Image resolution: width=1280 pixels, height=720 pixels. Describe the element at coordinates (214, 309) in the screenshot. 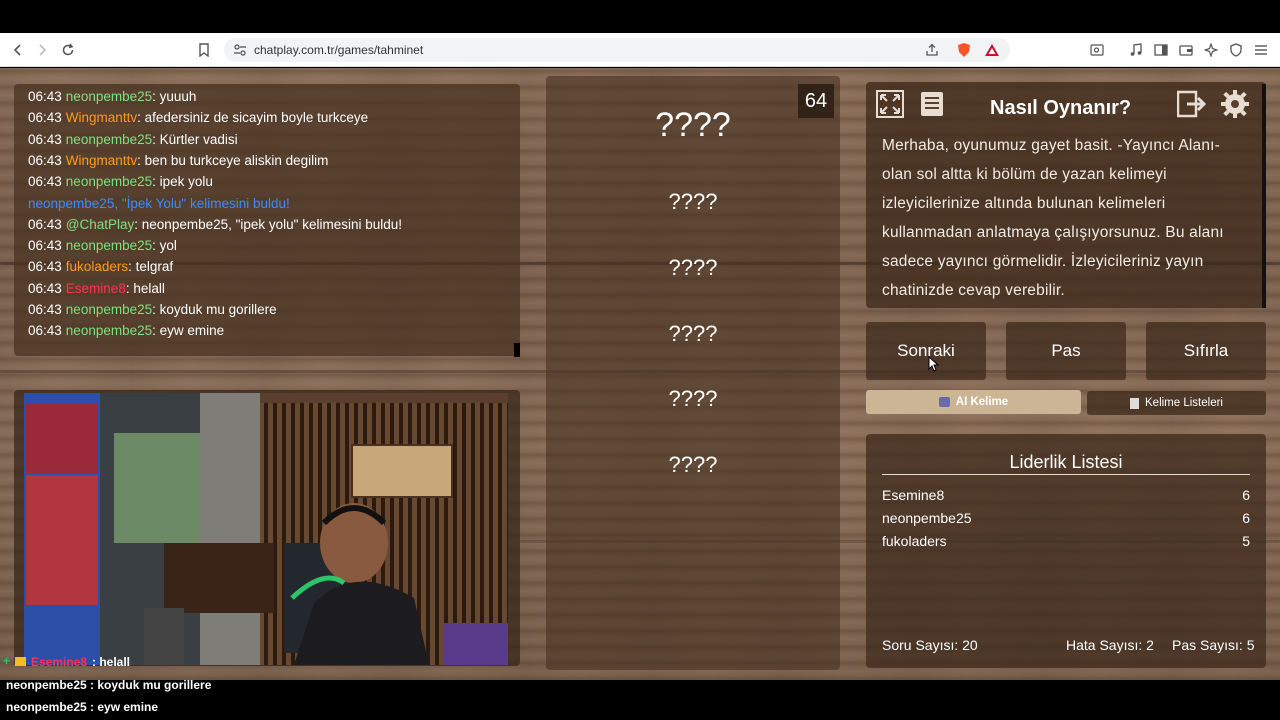

I see `chat-text: : koyduk mu gorillere` at that location.